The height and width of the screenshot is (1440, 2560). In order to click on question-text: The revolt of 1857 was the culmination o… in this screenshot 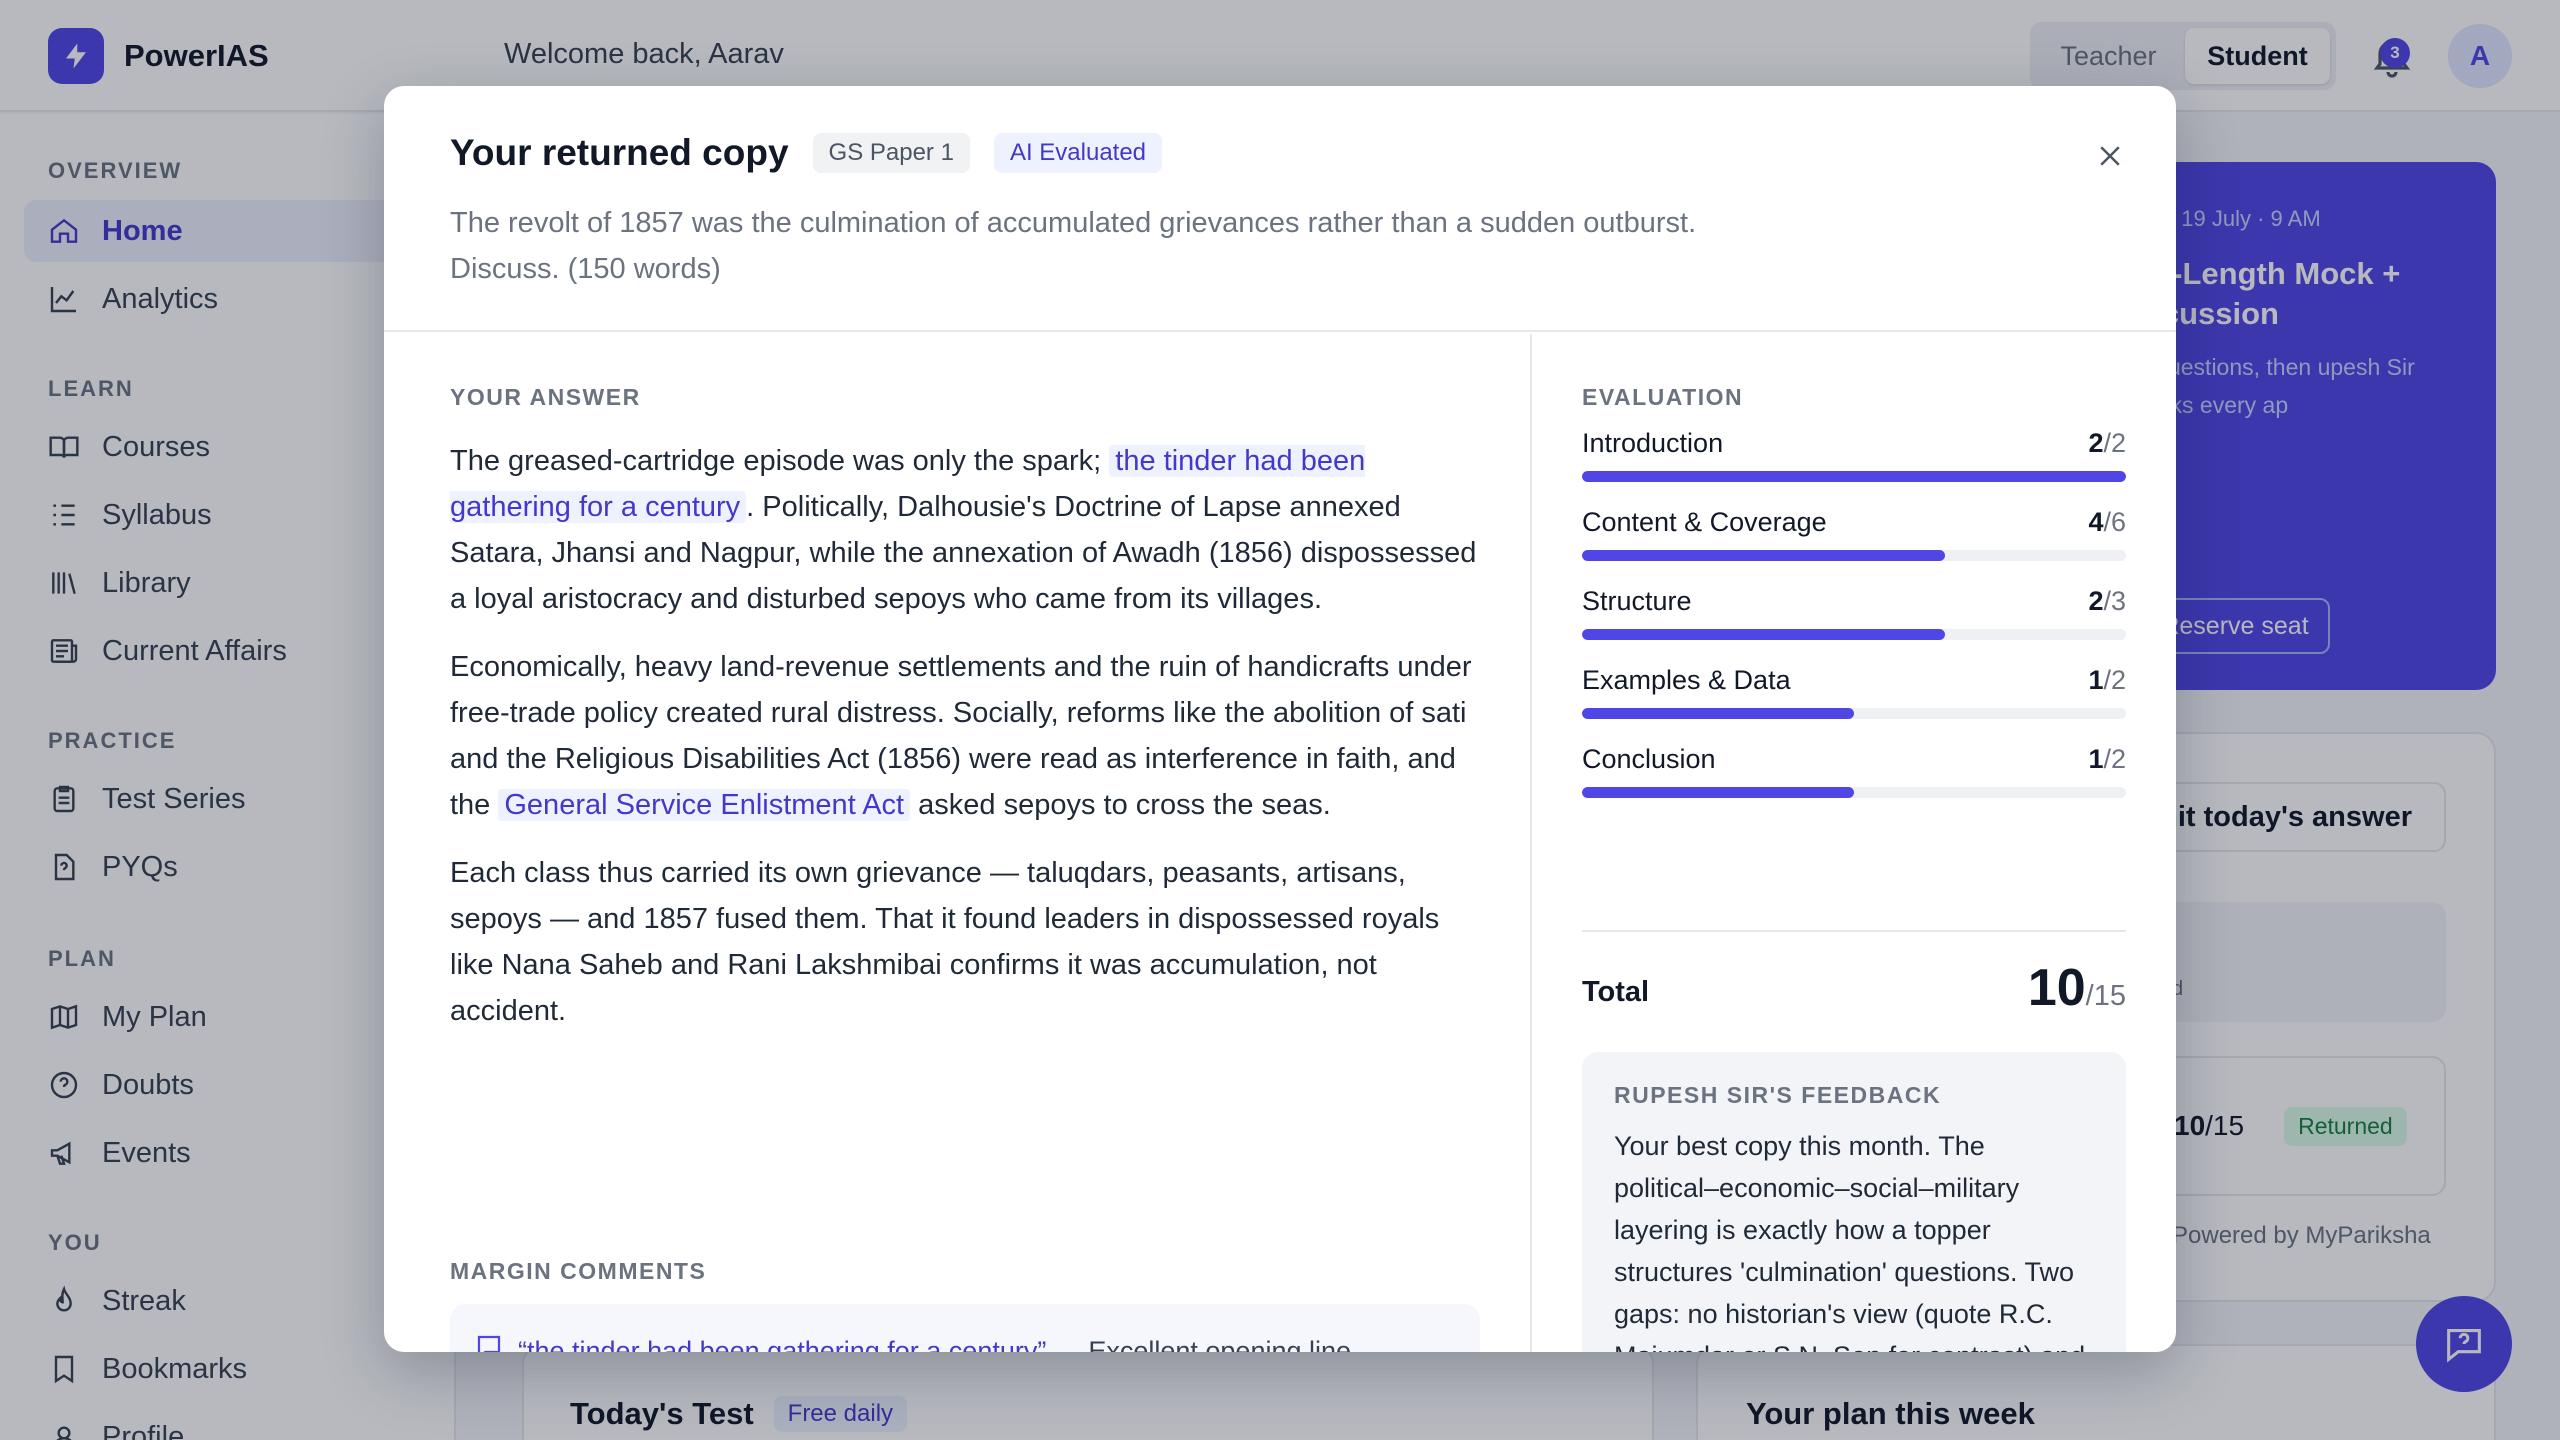, I will do `click(1073, 246)`.